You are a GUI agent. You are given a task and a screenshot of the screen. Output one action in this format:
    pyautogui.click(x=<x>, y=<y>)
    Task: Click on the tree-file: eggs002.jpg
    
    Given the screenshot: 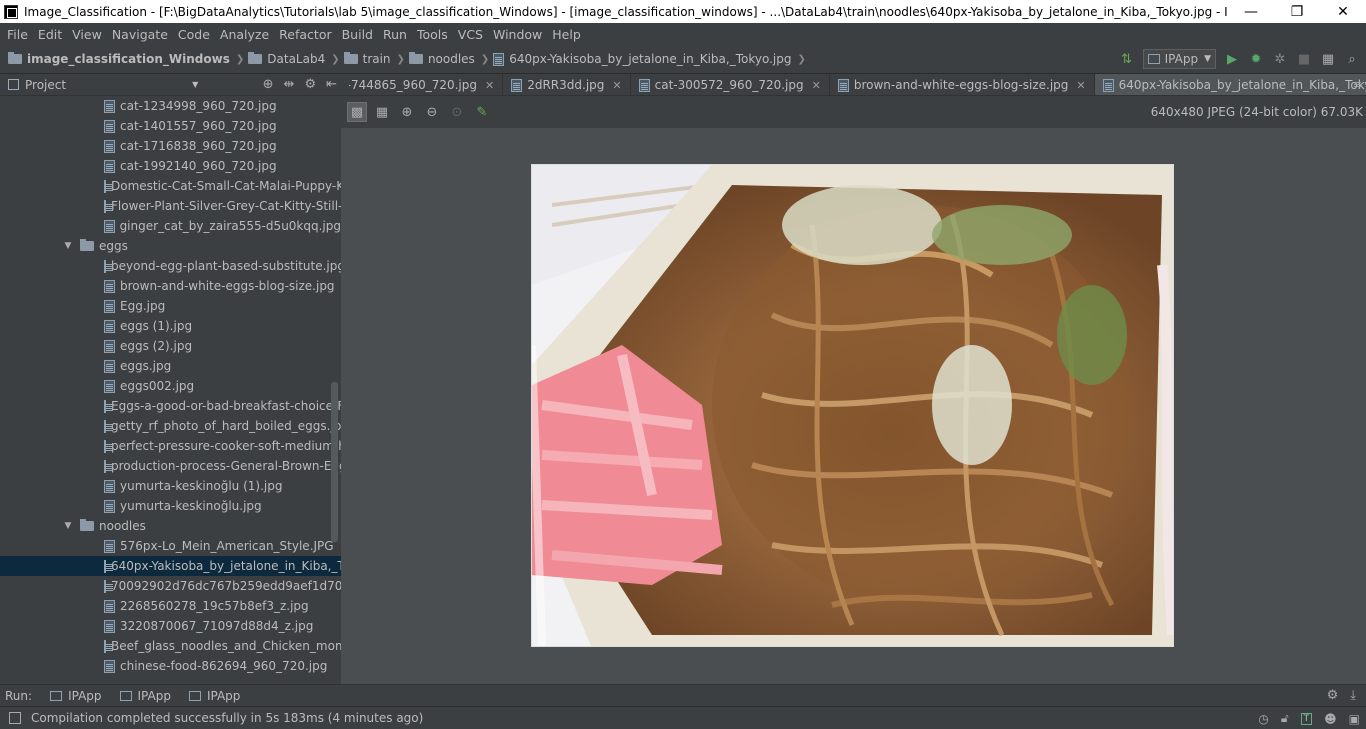 What is the action you would take?
    pyautogui.click(x=170, y=386)
    